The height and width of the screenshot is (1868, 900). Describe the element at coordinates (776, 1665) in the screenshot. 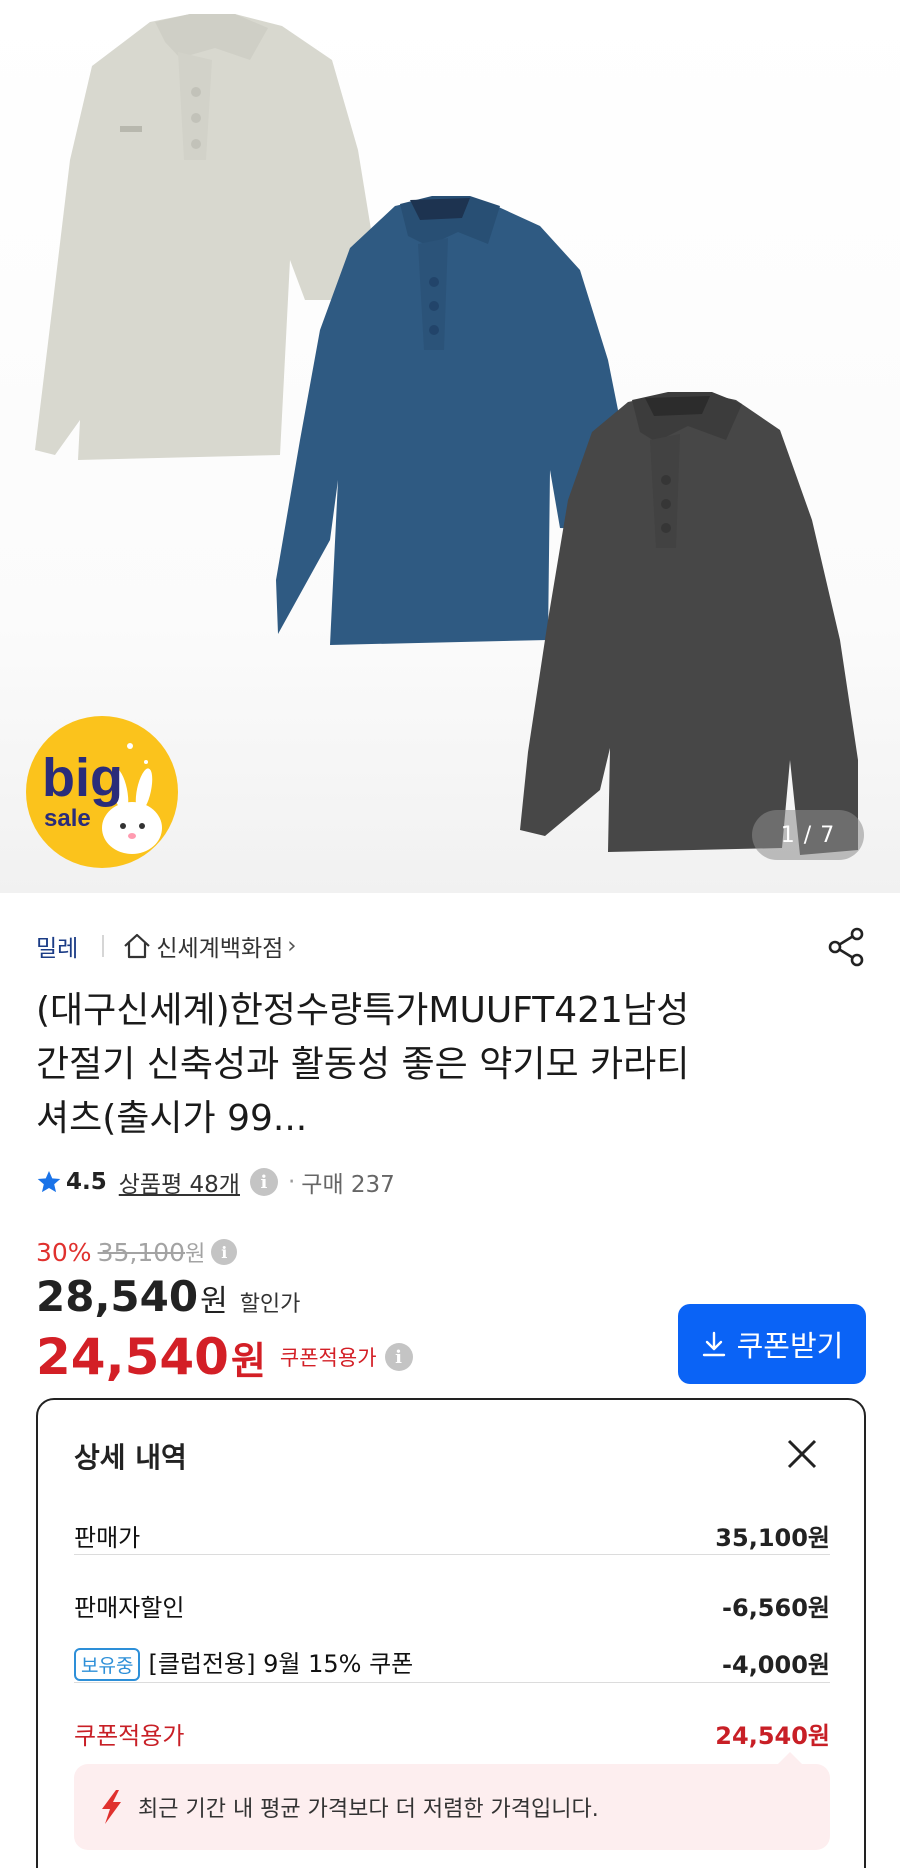

I see `detail-row-value: -4,000원` at that location.